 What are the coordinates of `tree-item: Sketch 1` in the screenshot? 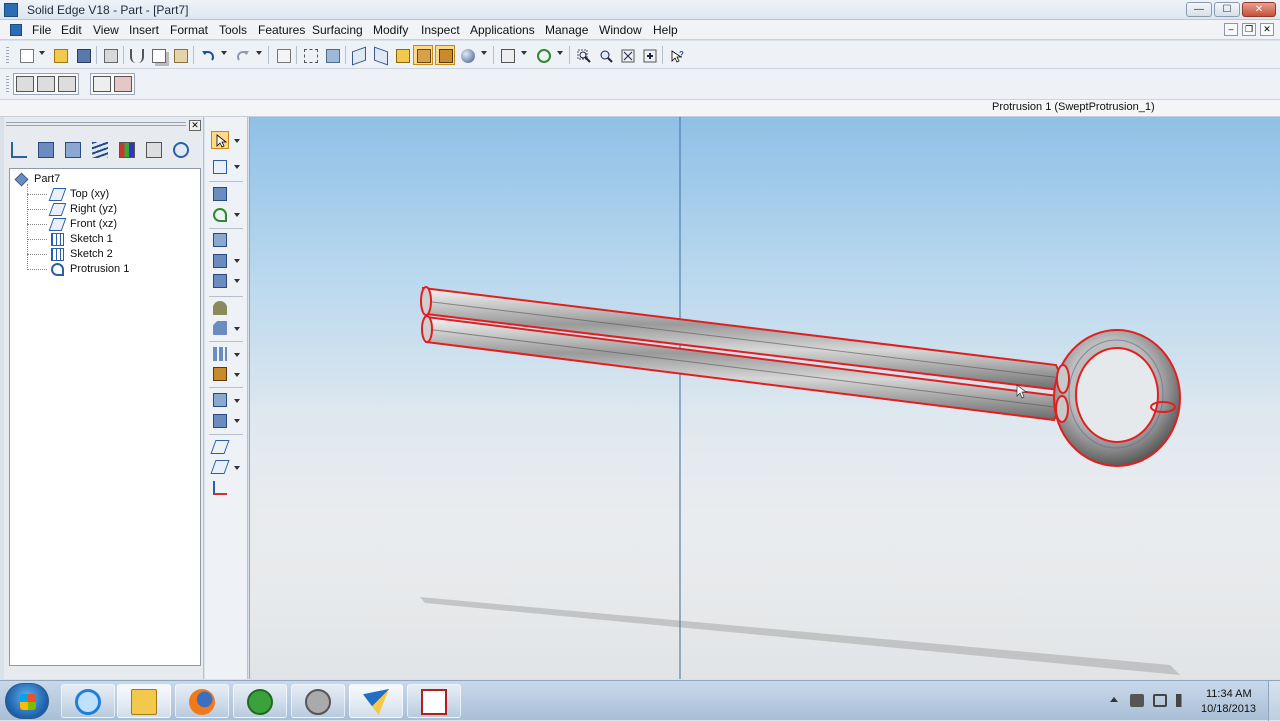 It's located at (104, 239).